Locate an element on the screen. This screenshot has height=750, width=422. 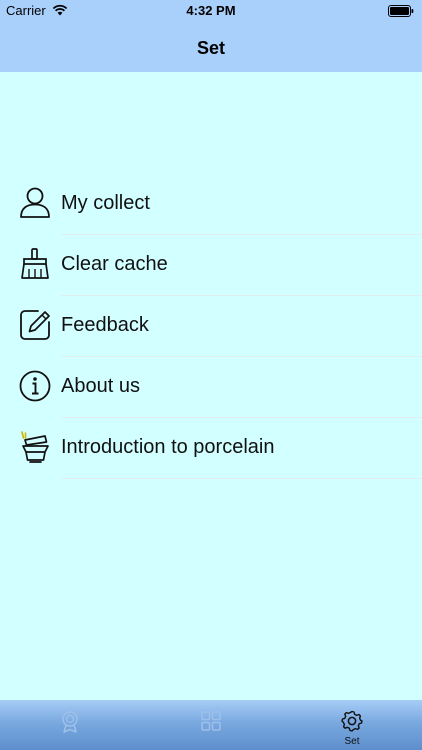
menu-label: Feedback is located at coordinates (105, 325).